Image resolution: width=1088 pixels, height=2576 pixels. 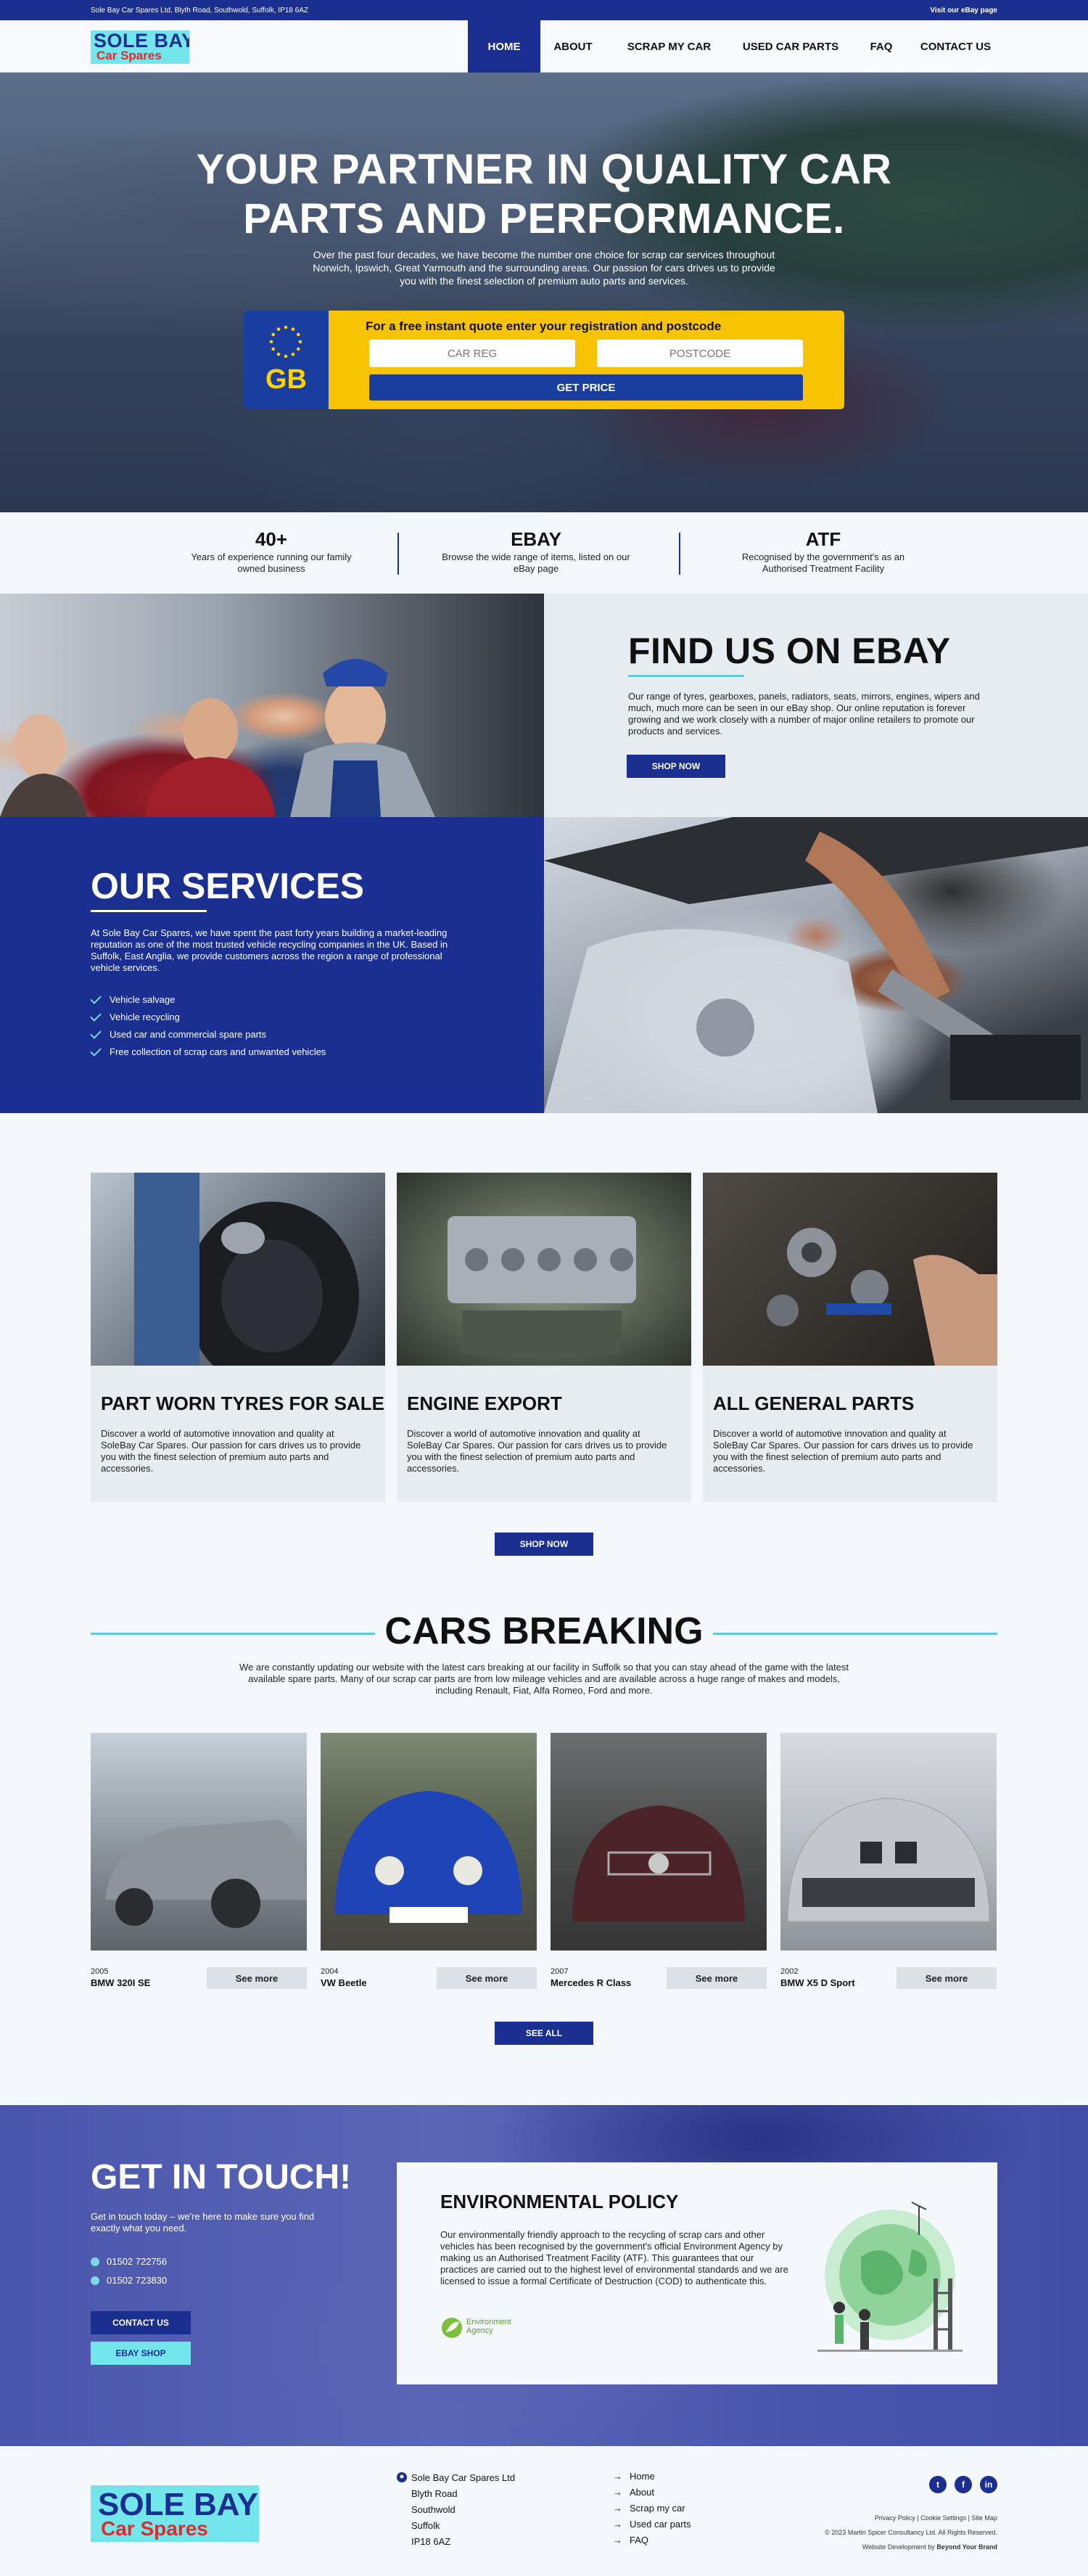 I want to click on gb-plate-badge: GB, so click(x=286, y=360).